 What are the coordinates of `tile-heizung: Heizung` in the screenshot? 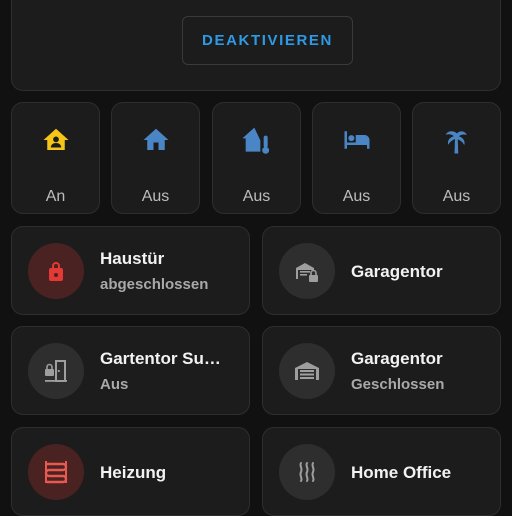 It's located at (130, 471).